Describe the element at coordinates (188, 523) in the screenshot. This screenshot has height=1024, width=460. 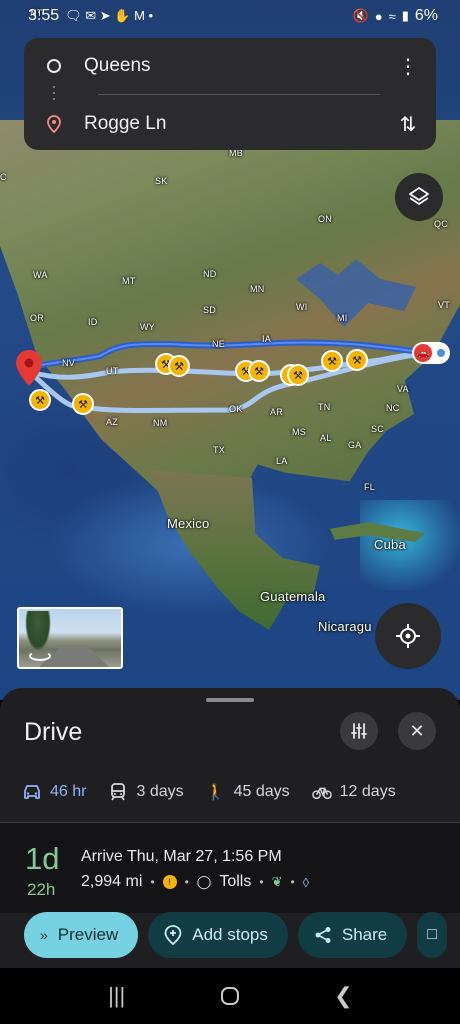
I see `map-label-mexico: Mexico` at that location.